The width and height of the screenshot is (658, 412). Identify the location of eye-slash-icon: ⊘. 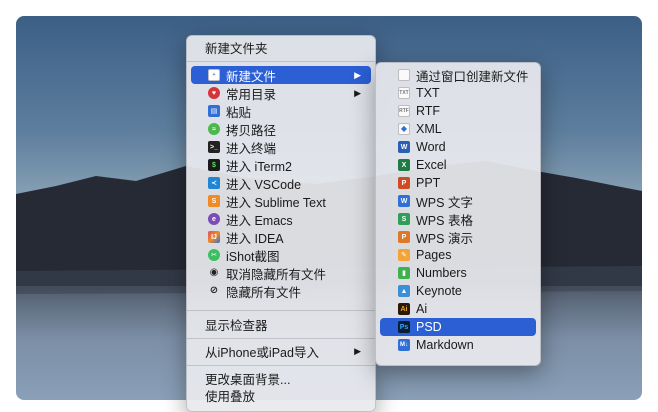
(214, 290).